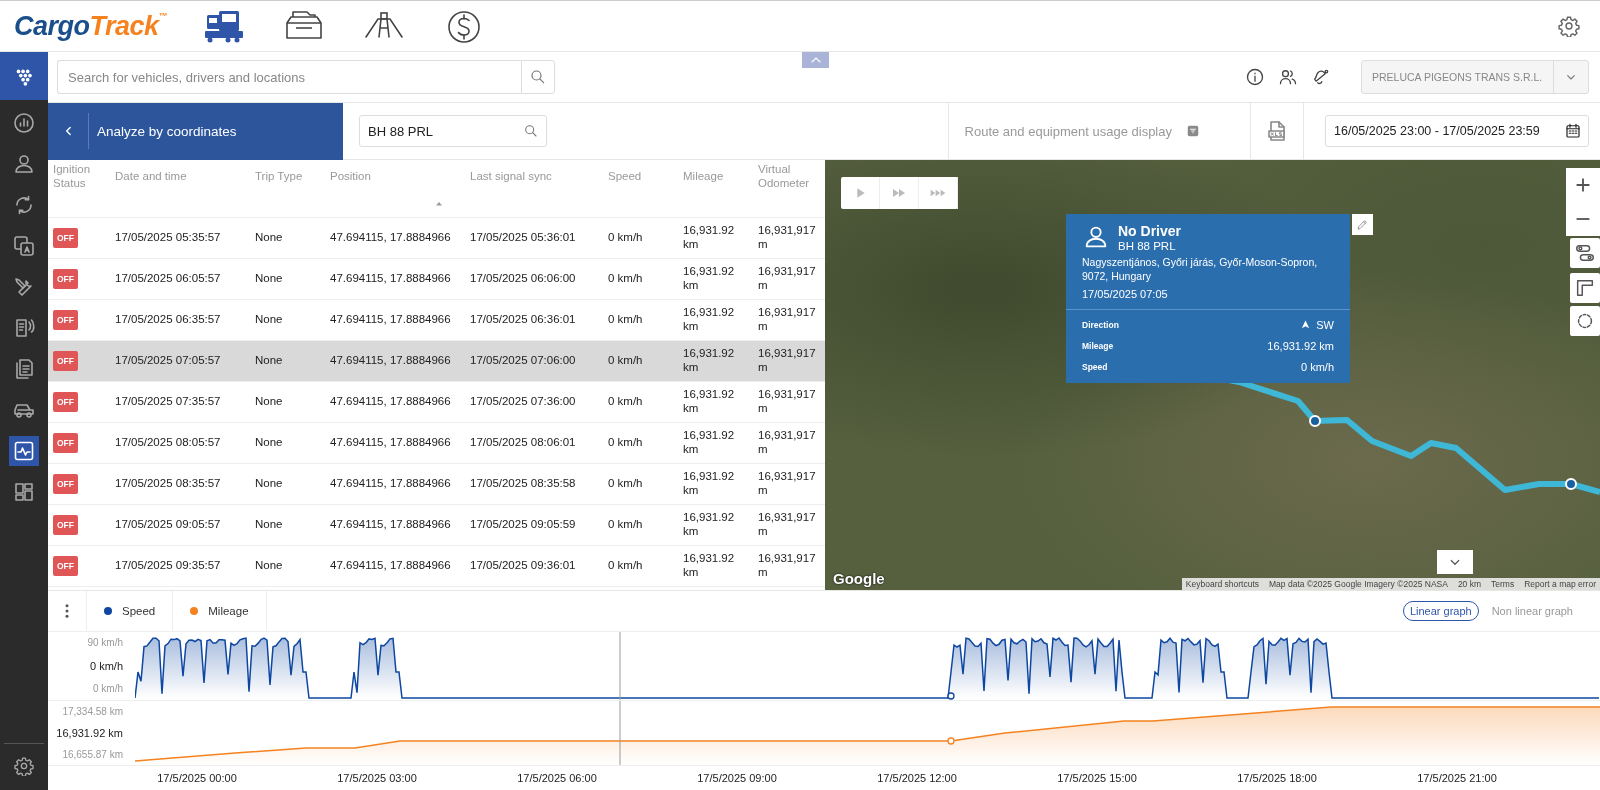 The image size is (1600, 790). Describe the element at coordinates (523, 525) in the screenshot. I see `table-cell-text: 17/05/2025 09:05:59` at that location.